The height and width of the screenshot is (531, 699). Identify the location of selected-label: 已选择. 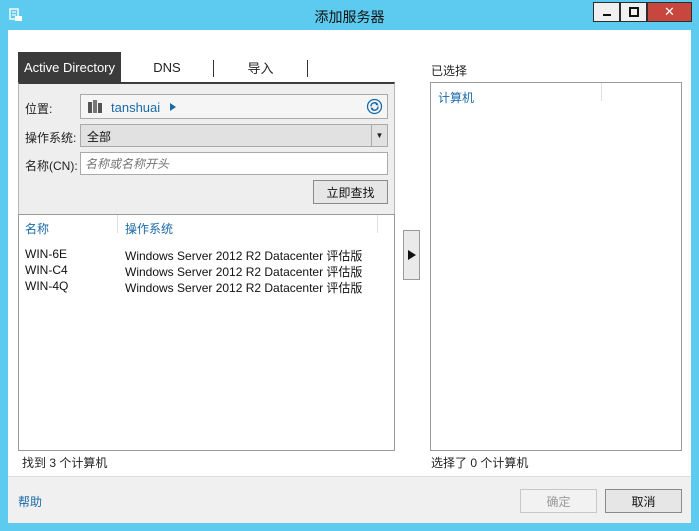
(449, 71).